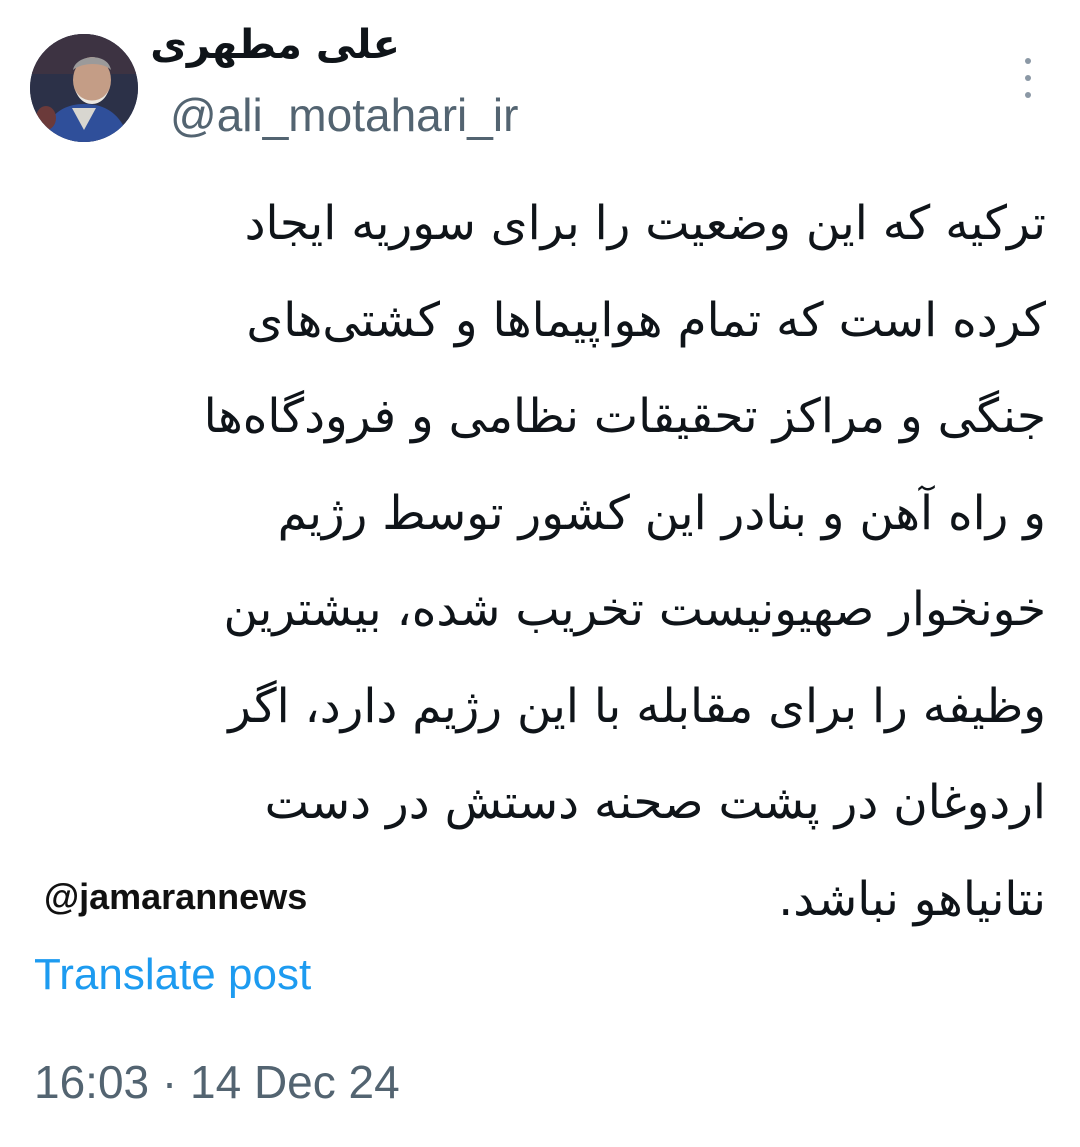  I want to click on post-line: ترکیه که این وضعیت را برای سوریه ایجاد, so click(645, 223).